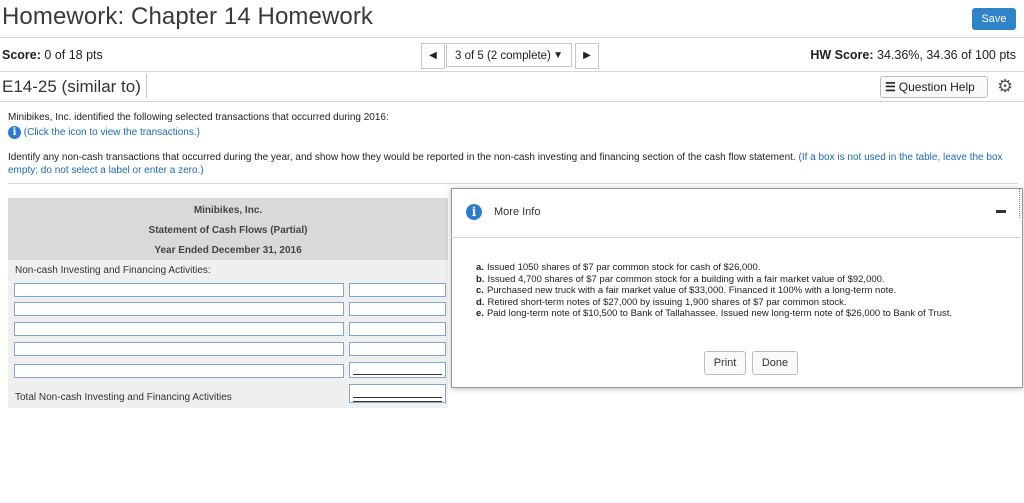 The image size is (1024, 503). I want to click on question-help-label: Question Help, so click(936, 87).